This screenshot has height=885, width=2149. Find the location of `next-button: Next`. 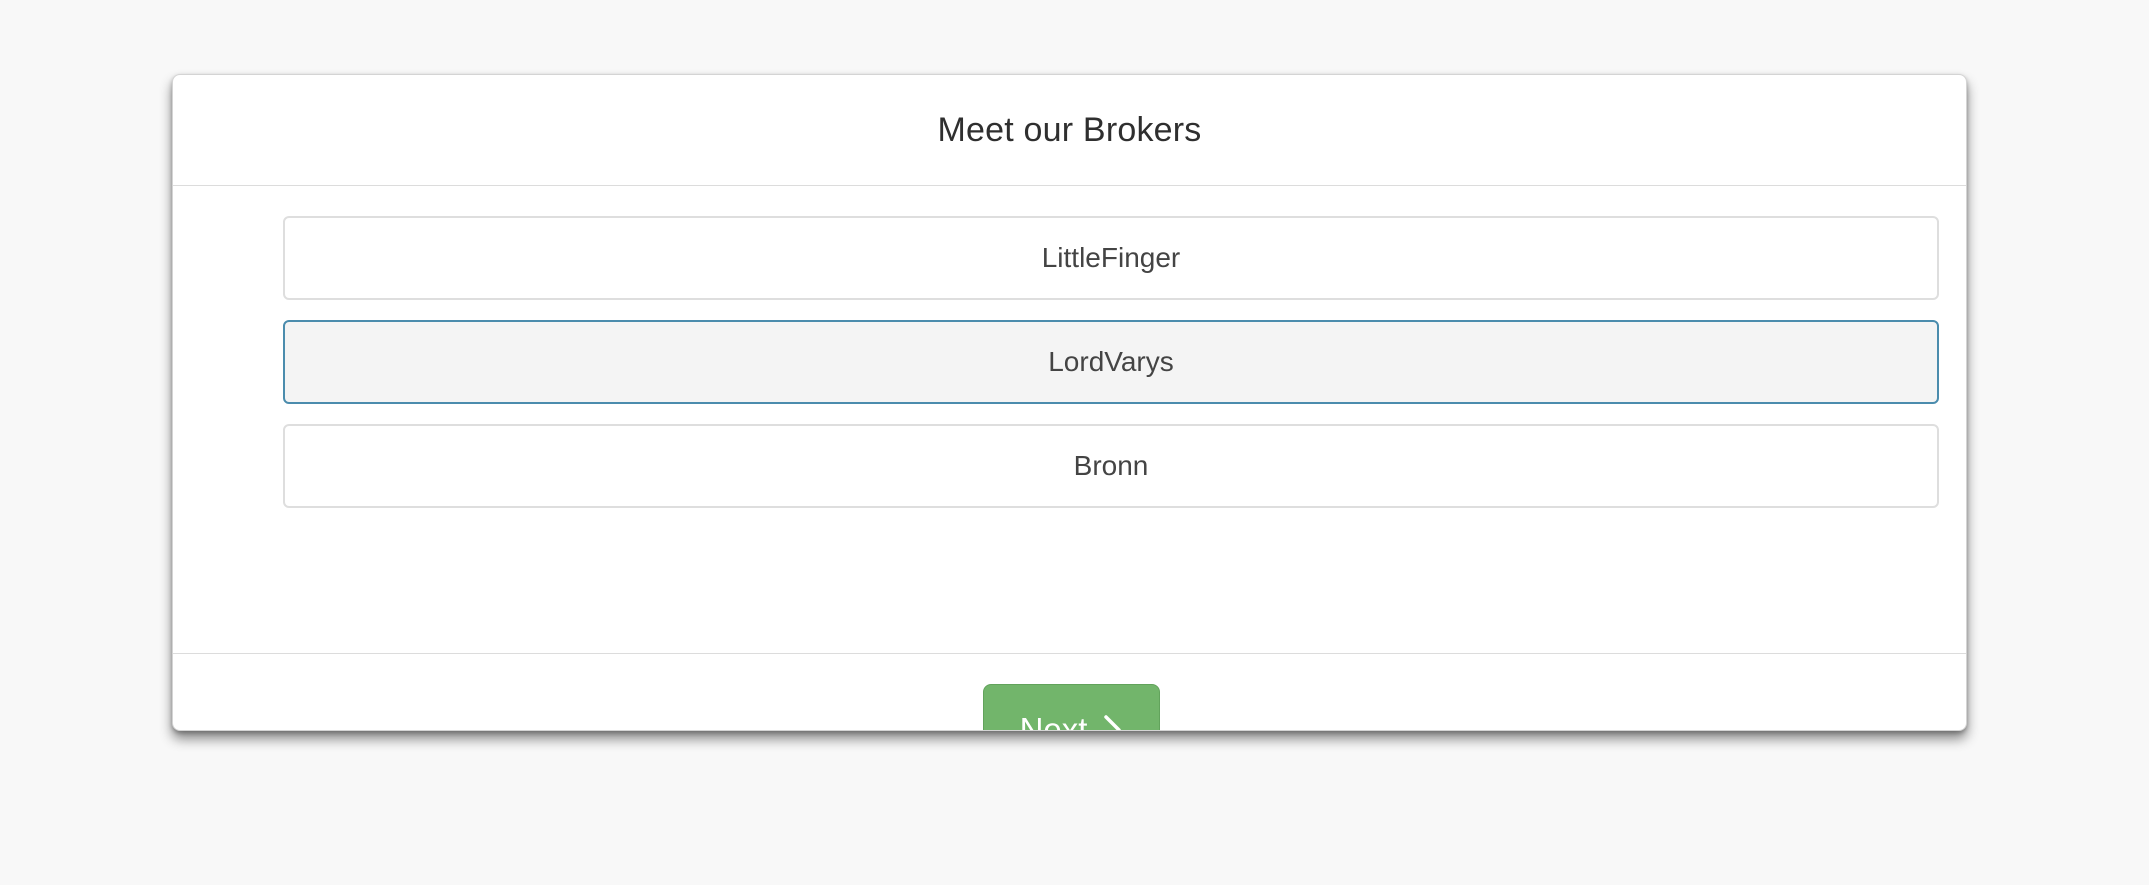

next-button: Next is located at coordinates (1071, 707).